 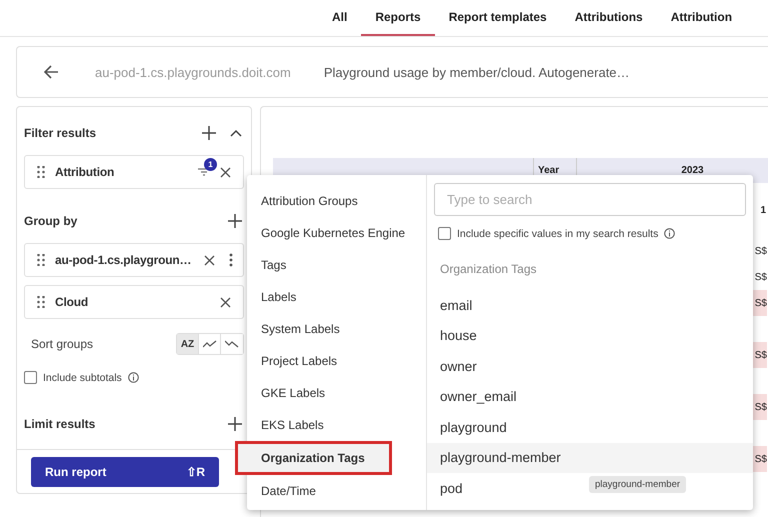 What do you see at coordinates (62, 344) in the screenshot?
I see `sort-label: Sort groups` at bounding box center [62, 344].